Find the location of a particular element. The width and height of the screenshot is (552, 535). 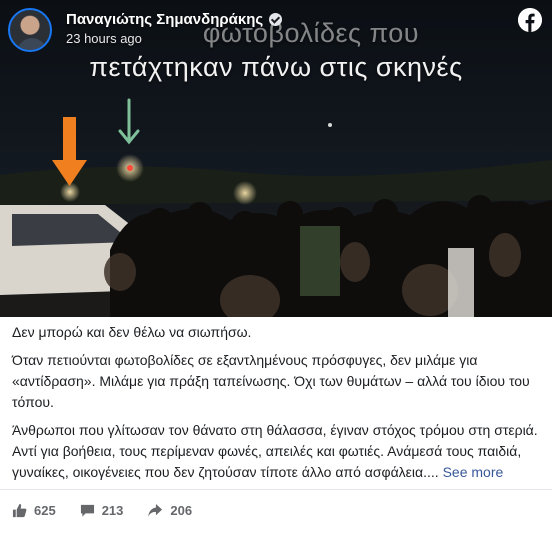

post-meta: Παναγιώτης Σημανδηράκης 23 hours ago is located at coordinates (174, 28).